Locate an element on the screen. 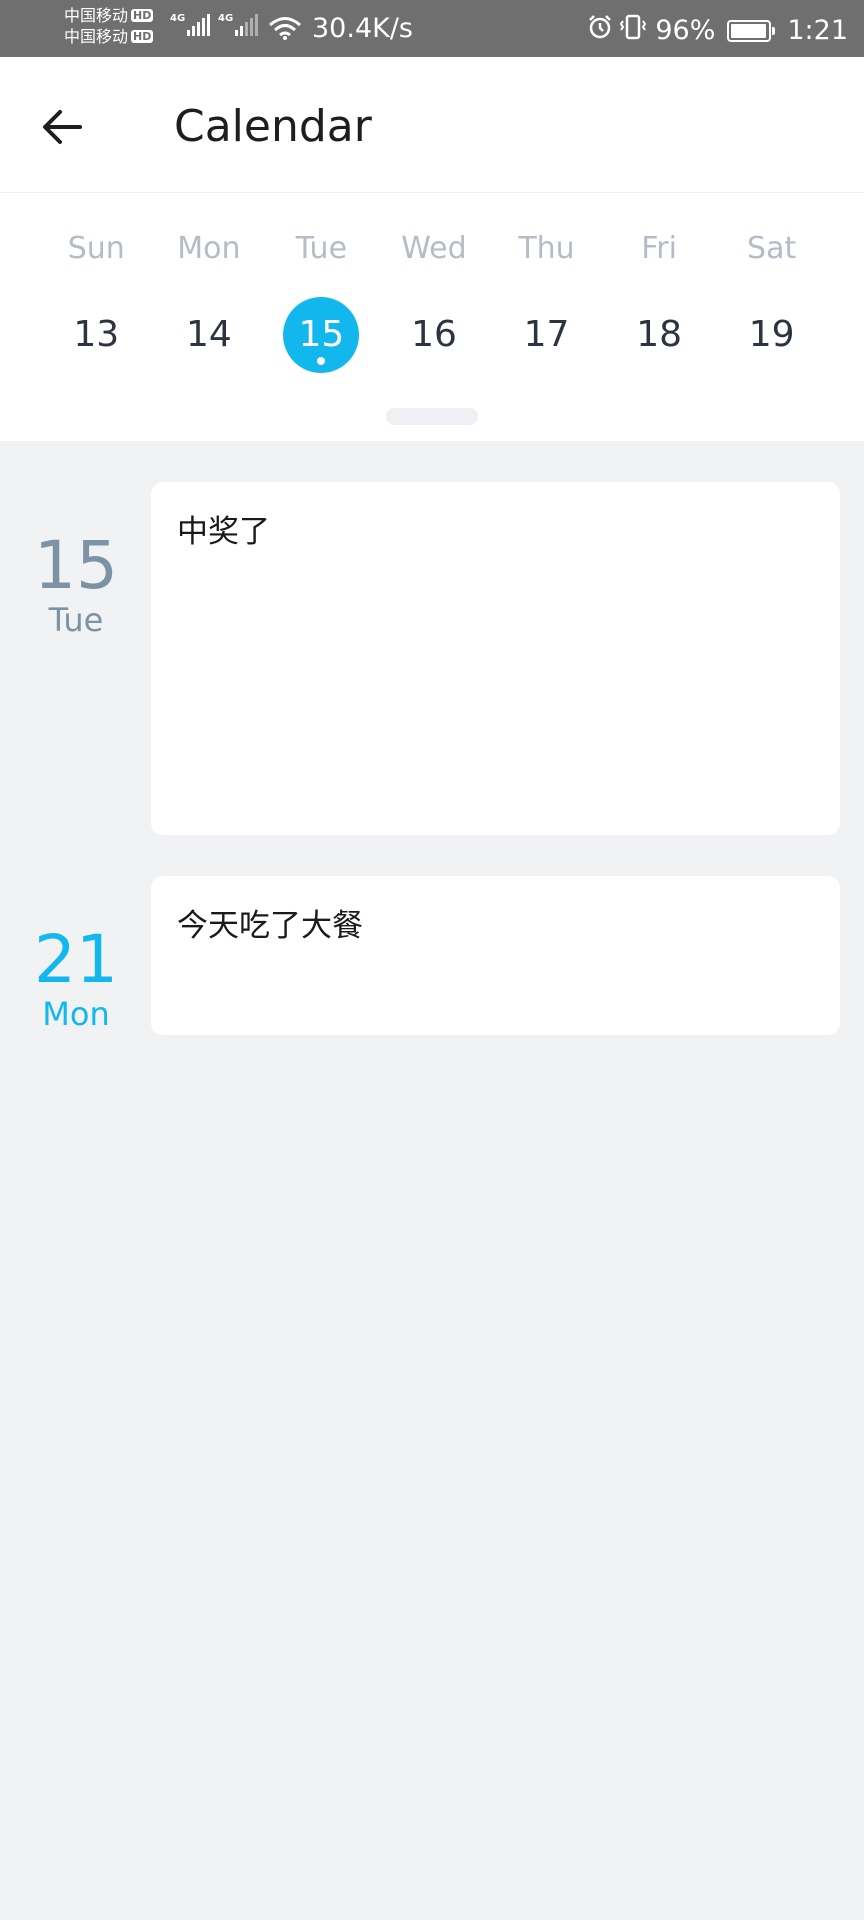 This screenshot has height=1920, width=864. date-number: 13 is located at coordinates (96, 334).